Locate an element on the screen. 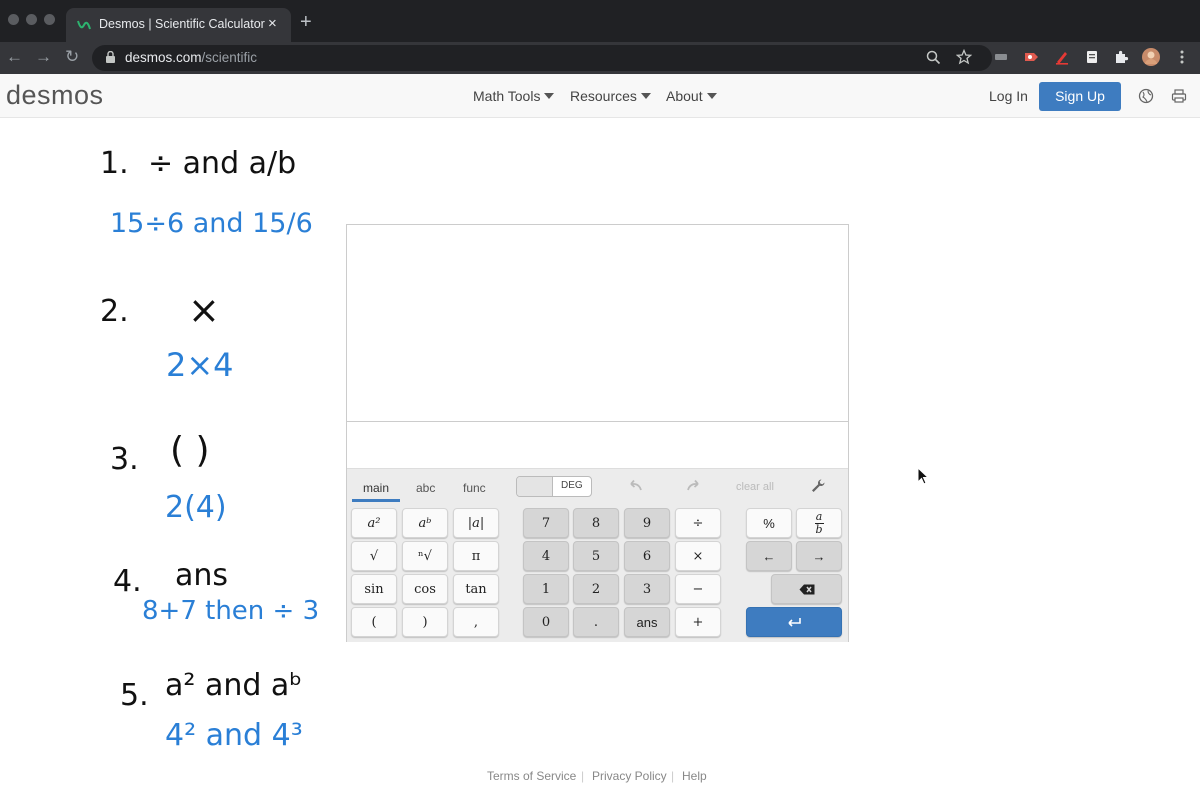 Image resolution: width=1200 pixels, height=788 pixels. key-cos: cos is located at coordinates (425, 589).